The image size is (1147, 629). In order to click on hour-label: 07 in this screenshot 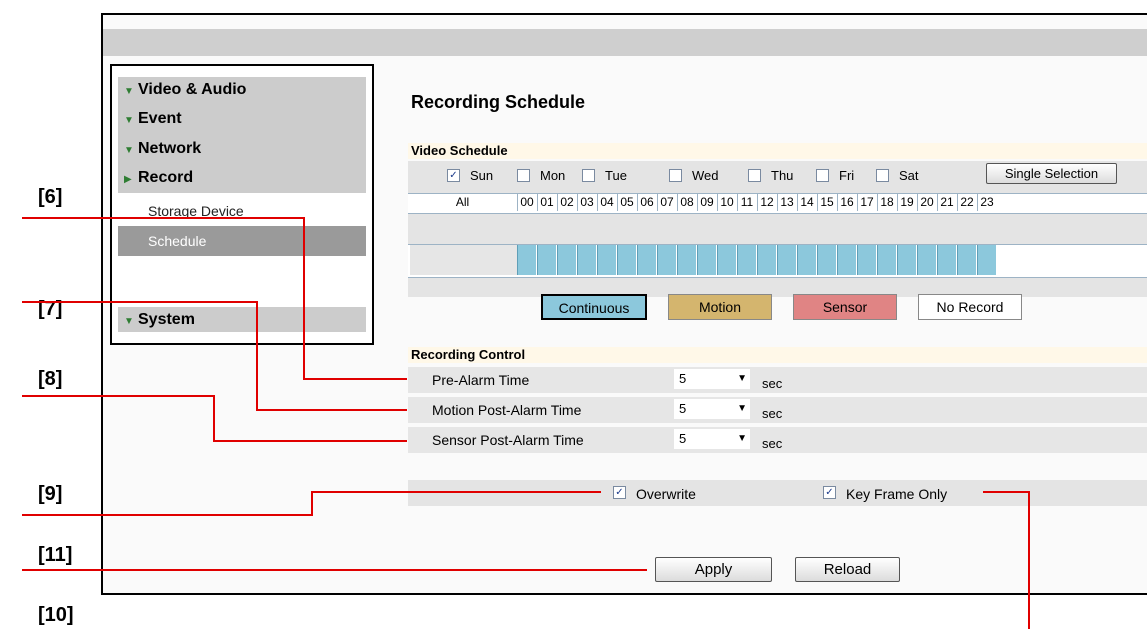, I will do `click(666, 202)`.